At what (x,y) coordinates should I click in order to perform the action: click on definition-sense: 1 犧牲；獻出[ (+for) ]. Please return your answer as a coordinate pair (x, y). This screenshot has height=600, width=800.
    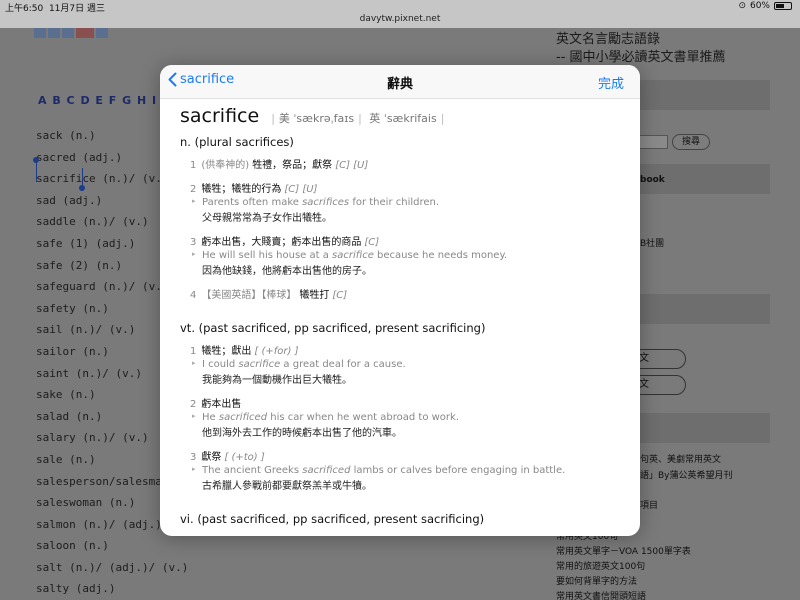
    Looking at the image, I should click on (408, 349).